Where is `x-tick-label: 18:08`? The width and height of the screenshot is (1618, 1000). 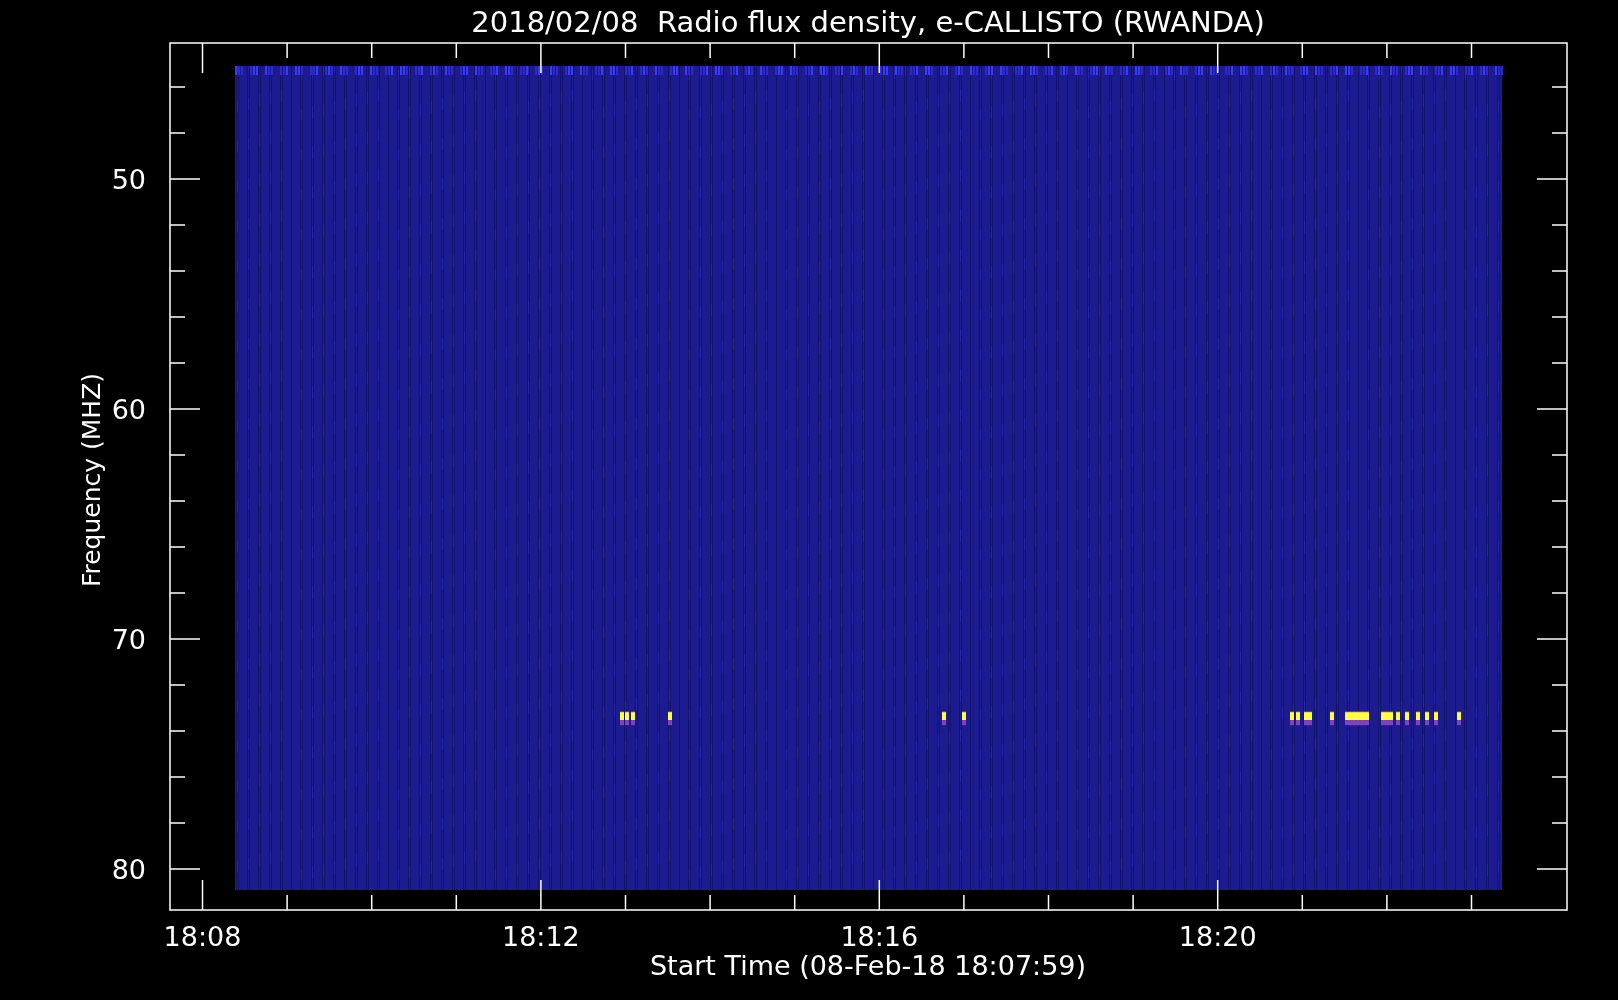 x-tick-label: 18:08 is located at coordinates (202, 936).